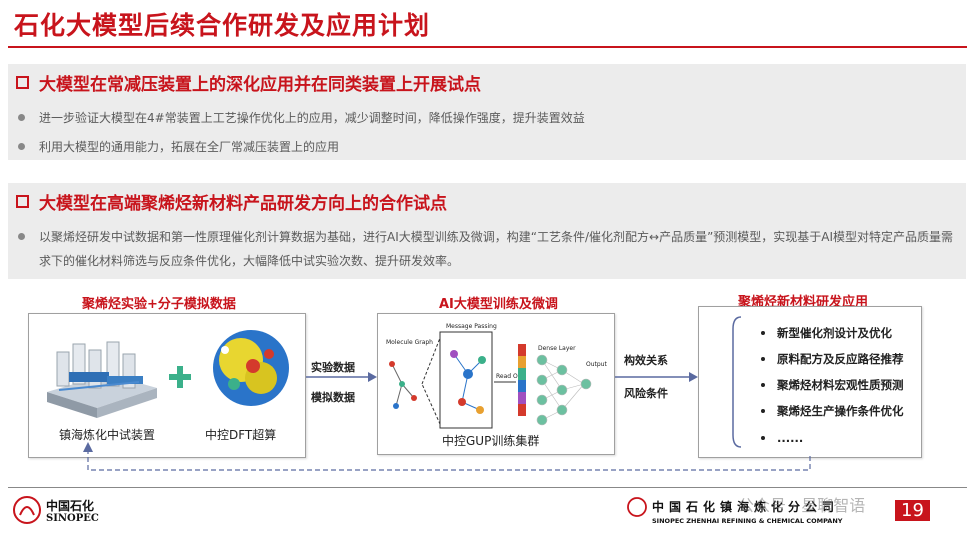  What do you see at coordinates (260, 85) in the screenshot?
I see `section-1-heading: 大模型在常减压装置上的深化应用并在同类装置上开展试点` at bounding box center [260, 85].